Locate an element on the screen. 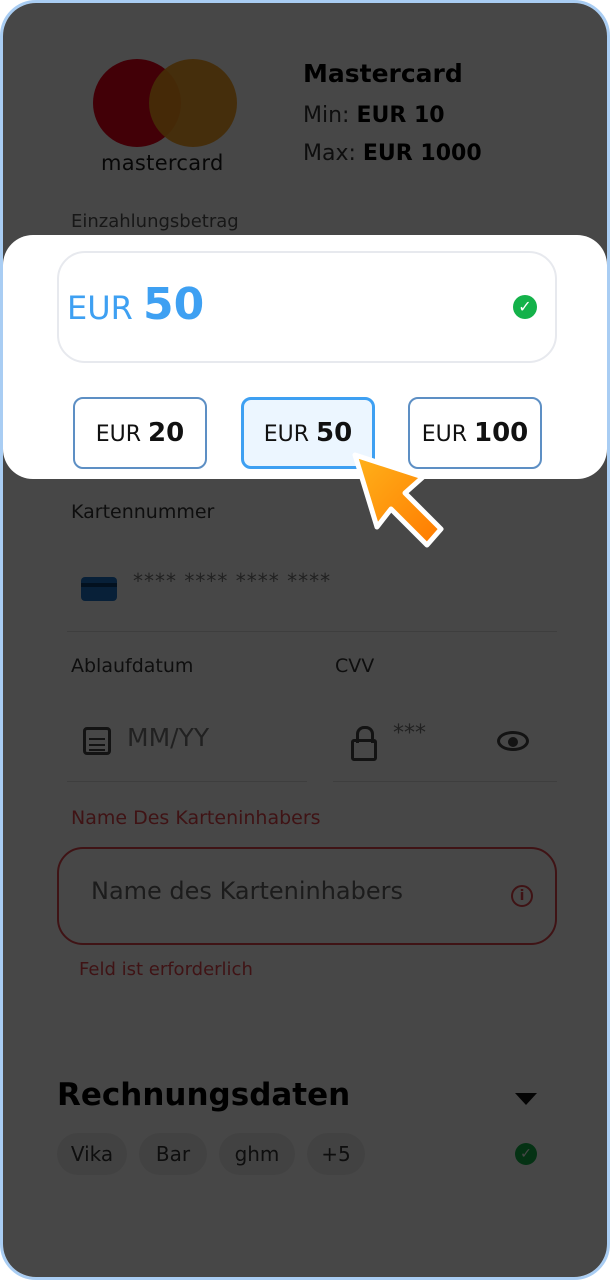 The image size is (610, 1280). chip-value: 20 is located at coordinates (166, 433).